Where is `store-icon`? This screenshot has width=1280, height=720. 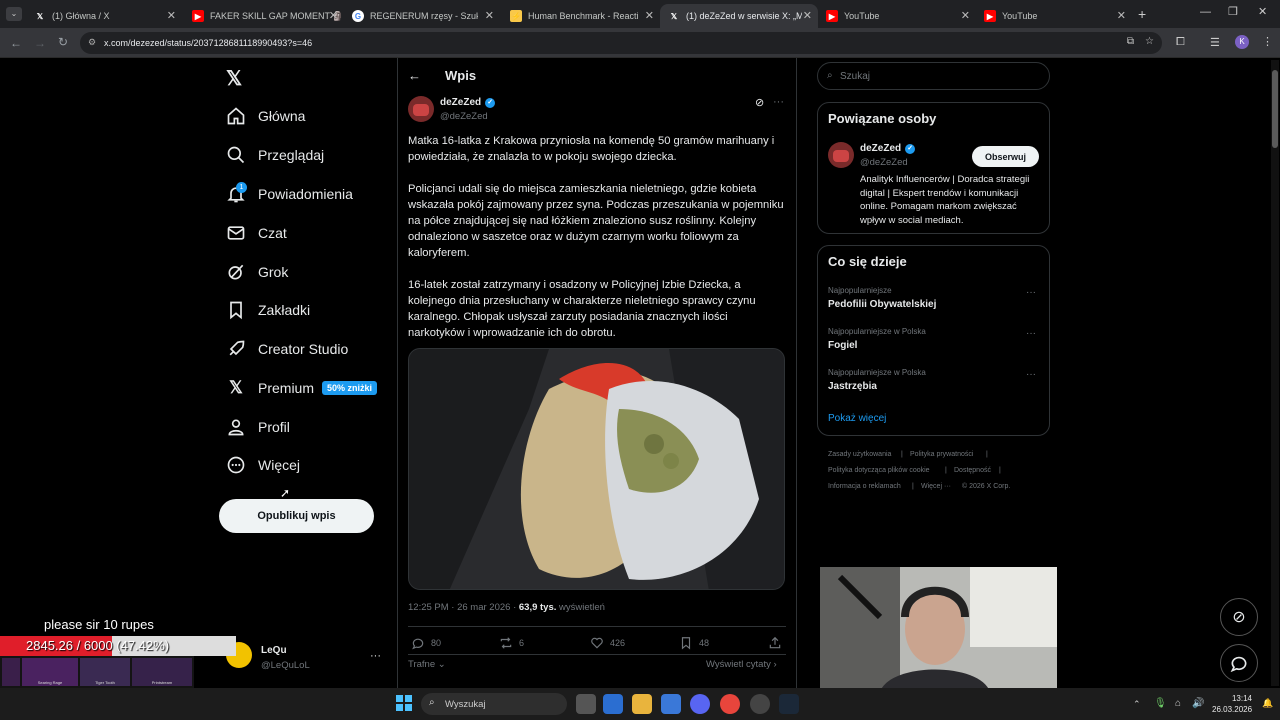 store-icon is located at coordinates (671, 704).